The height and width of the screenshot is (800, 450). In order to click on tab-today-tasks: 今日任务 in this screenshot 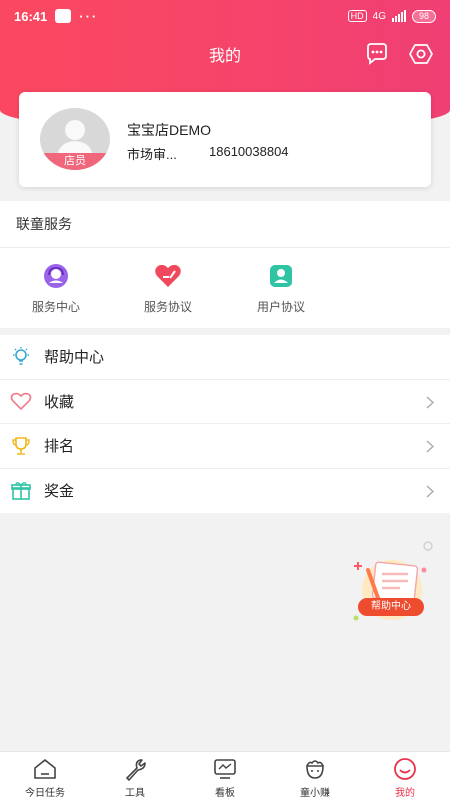, I will do `click(45, 776)`.